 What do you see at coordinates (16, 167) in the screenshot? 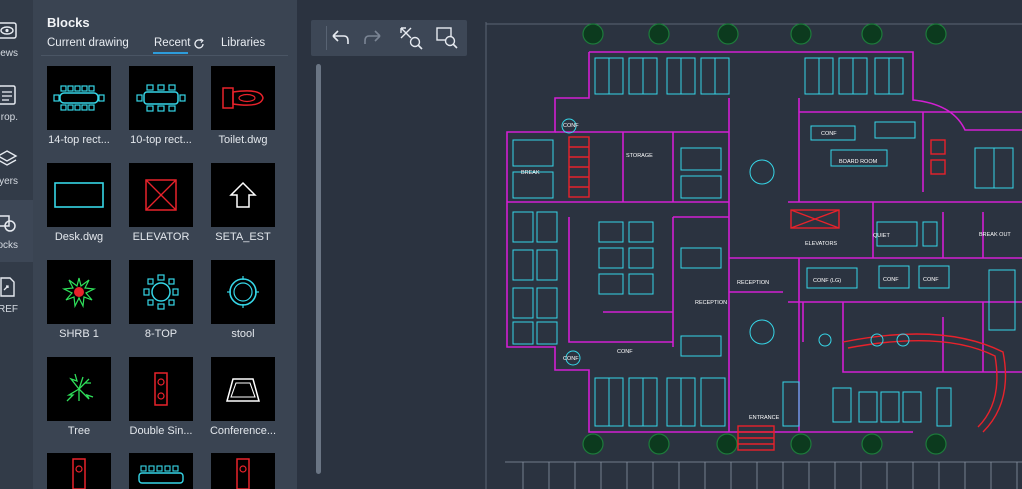
I see `rail-item-layers: yers` at bounding box center [16, 167].